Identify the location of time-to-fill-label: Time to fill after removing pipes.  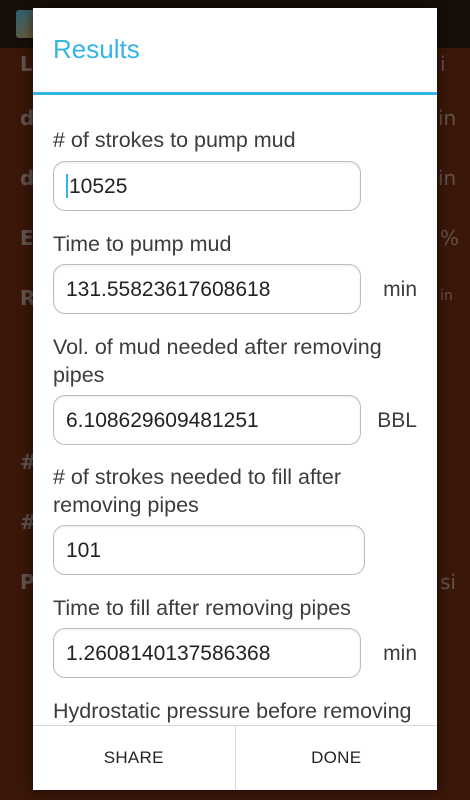
(202, 608).